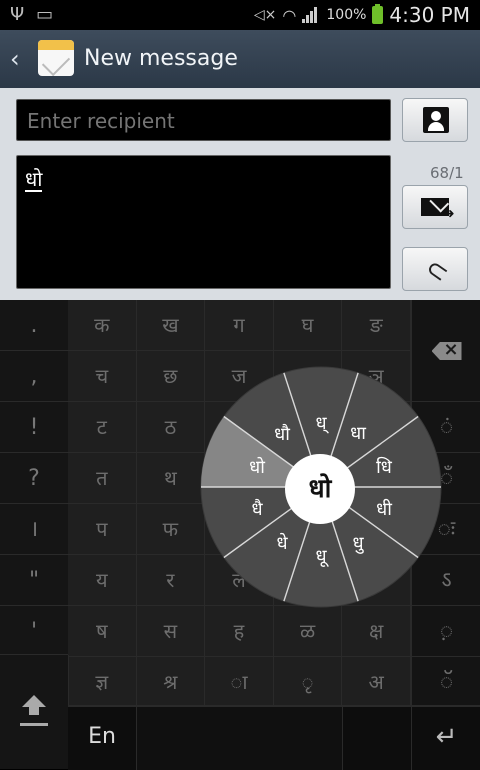 This screenshot has height=770, width=480. I want to click on wheel-option: धि, so click(384, 467).